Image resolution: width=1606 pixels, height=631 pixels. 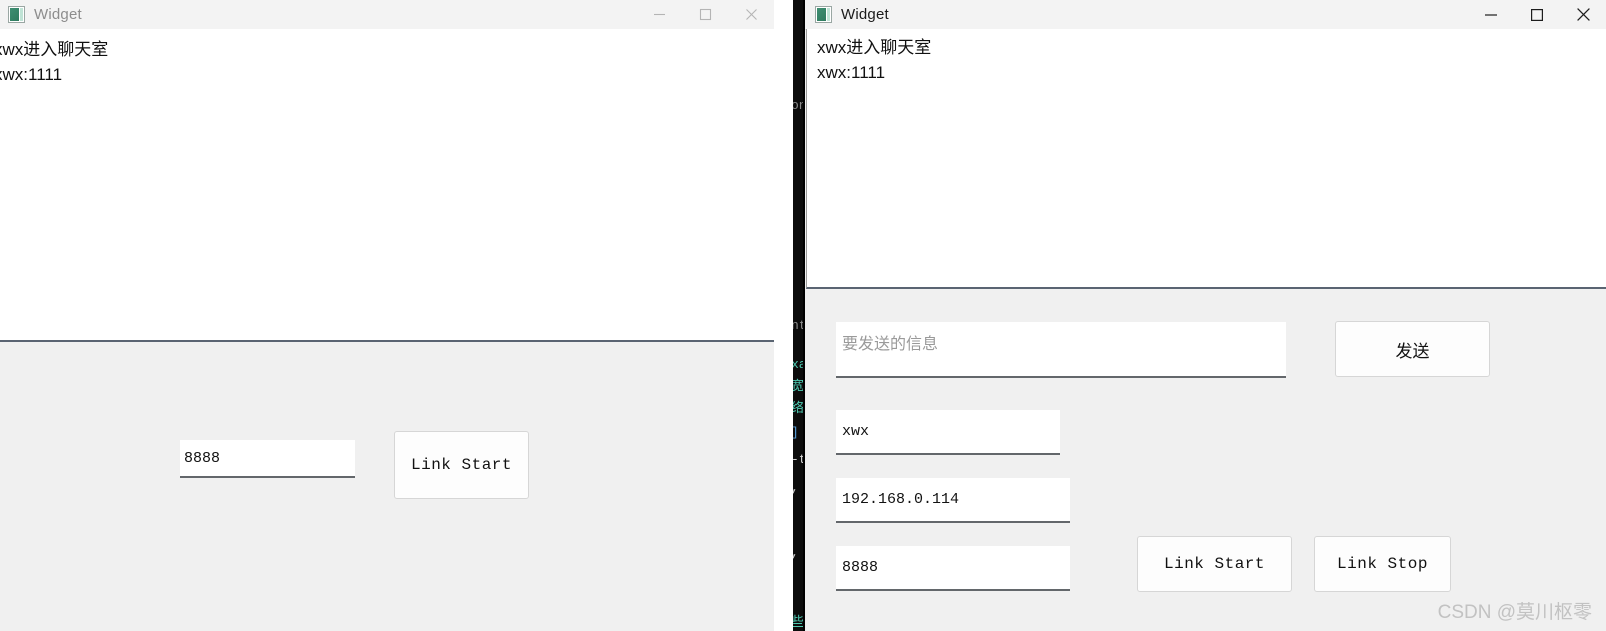 I want to click on message-input, so click(x=1061, y=350).